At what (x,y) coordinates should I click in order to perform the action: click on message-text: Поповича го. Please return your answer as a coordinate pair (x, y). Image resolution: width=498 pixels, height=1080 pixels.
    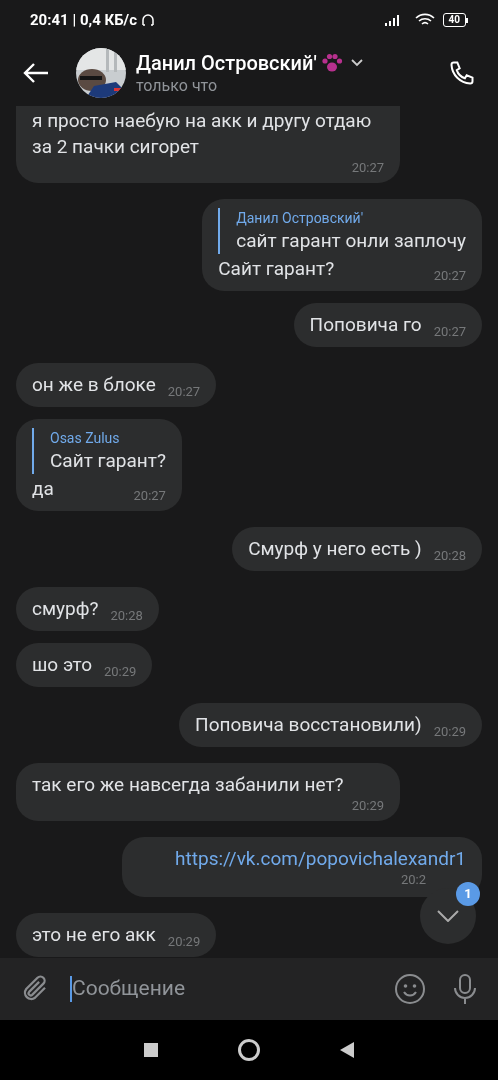
    Looking at the image, I should click on (365, 325).